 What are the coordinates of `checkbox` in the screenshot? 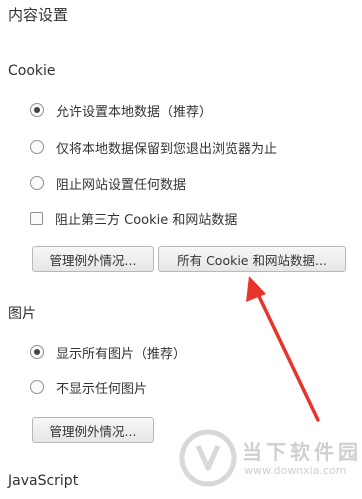 It's located at (36, 218).